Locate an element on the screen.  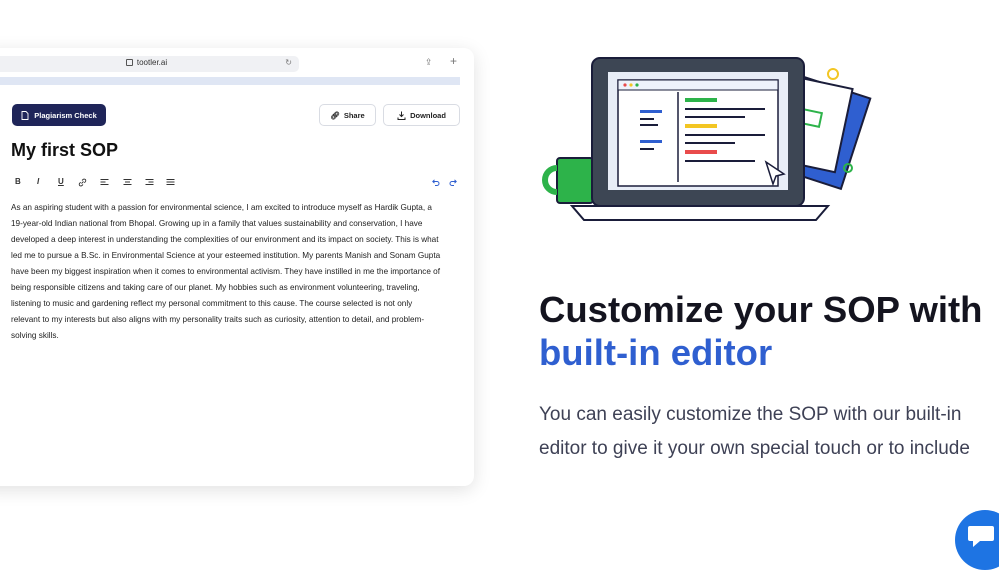
hero-headline: Customize your SOP with built-in editor is located at coordinates (760, 331).